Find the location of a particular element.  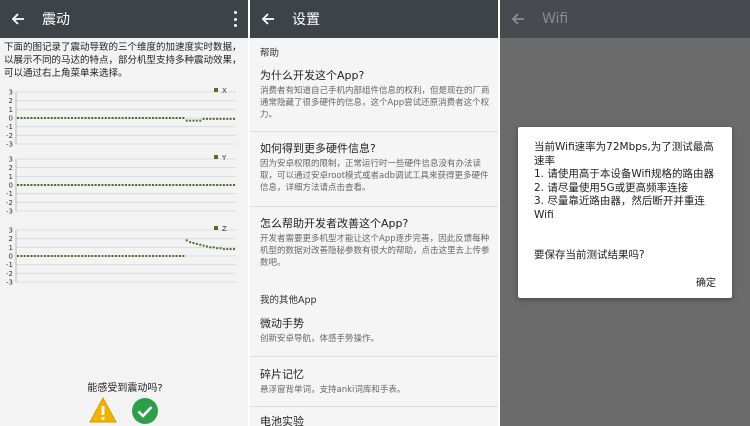

legend-swatch is located at coordinates (216, 228).